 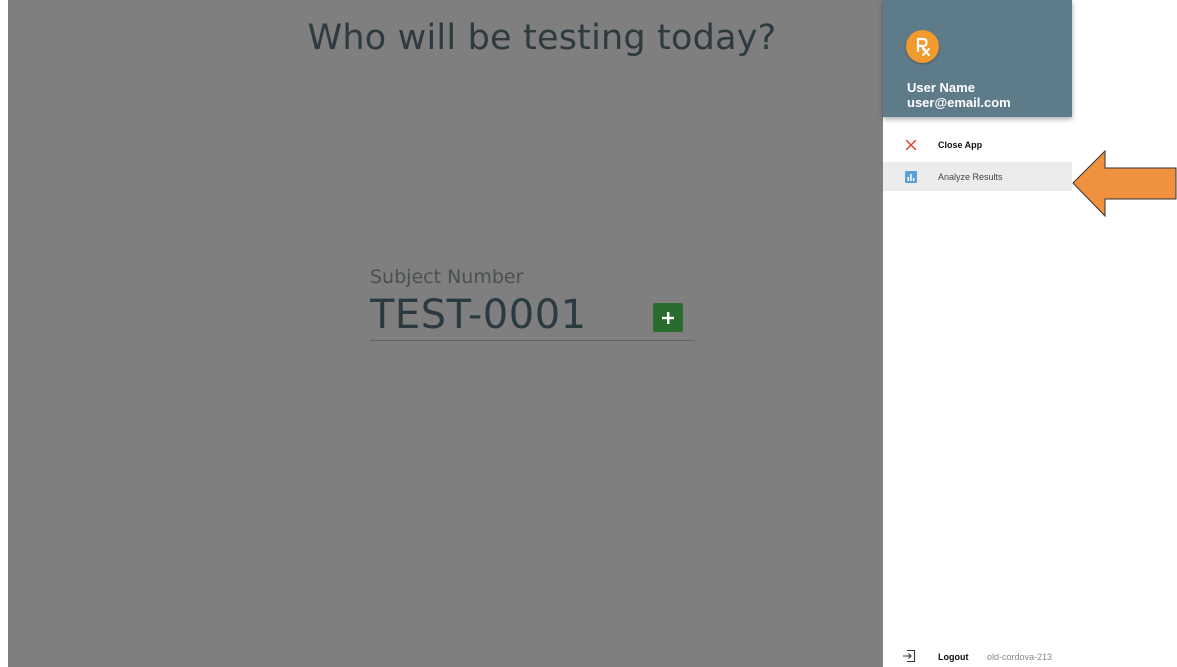 I want to click on close-icon, so click(x=911, y=145).